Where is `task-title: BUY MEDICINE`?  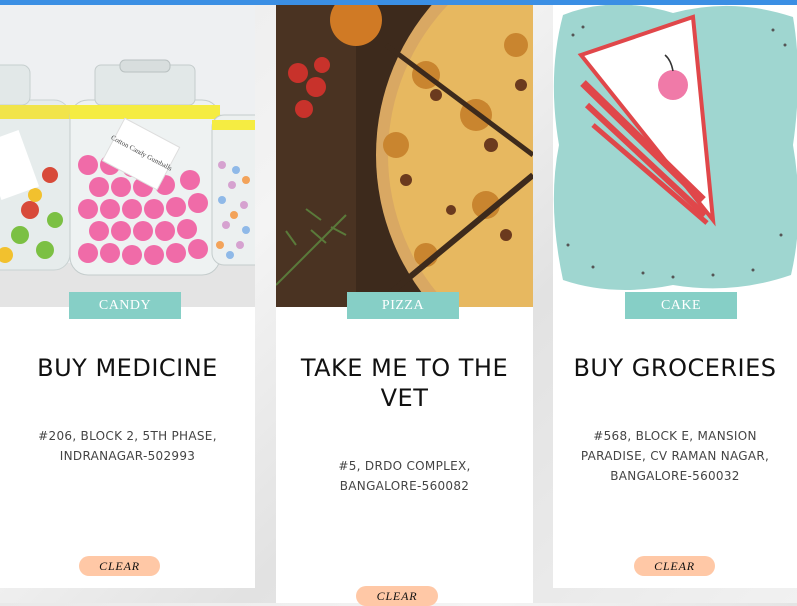
task-title: BUY MEDICINE is located at coordinates (127, 368).